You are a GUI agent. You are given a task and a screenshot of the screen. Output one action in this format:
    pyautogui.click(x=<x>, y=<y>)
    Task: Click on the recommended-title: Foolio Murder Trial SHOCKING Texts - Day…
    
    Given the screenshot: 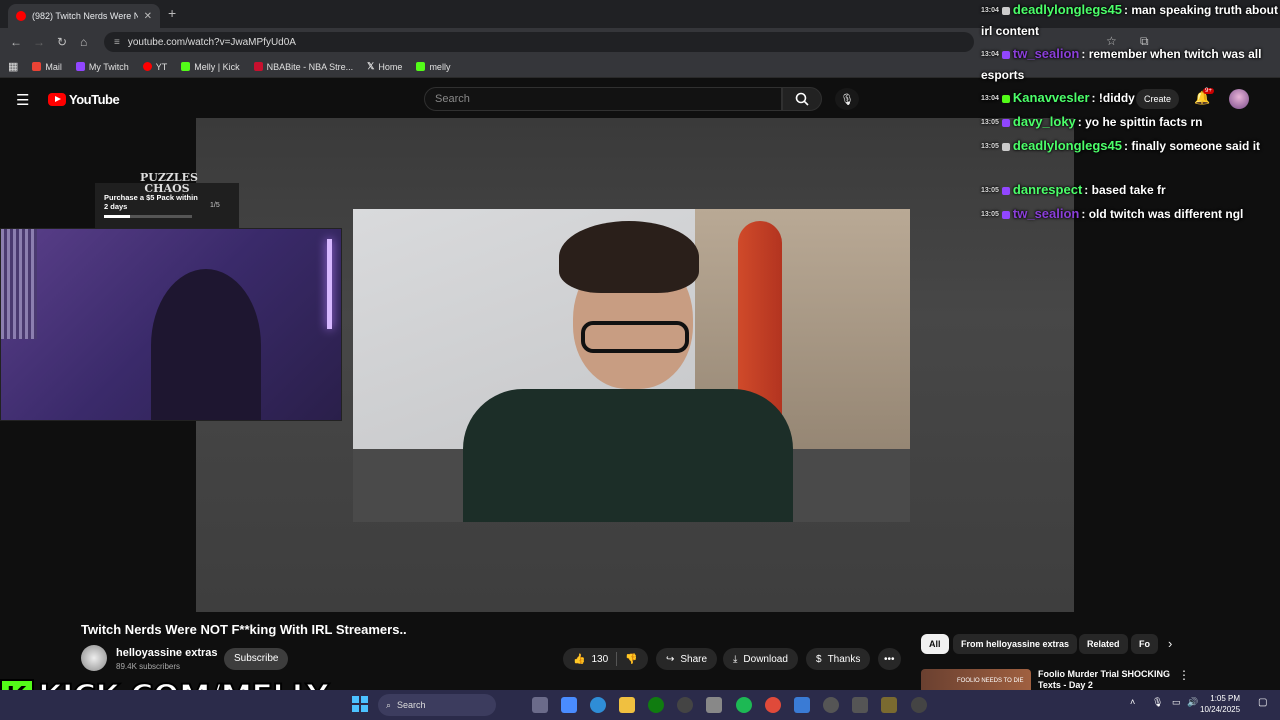 What is the action you would take?
    pyautogui.click(x=1106, y=680)
    